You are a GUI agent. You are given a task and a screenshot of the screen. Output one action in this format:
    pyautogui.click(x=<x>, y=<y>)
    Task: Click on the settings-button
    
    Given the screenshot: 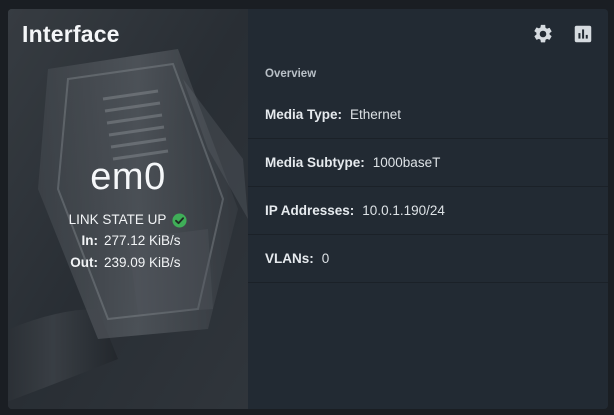 What is the action you would take?
    pyautogui.click(x=543, y=34)
    